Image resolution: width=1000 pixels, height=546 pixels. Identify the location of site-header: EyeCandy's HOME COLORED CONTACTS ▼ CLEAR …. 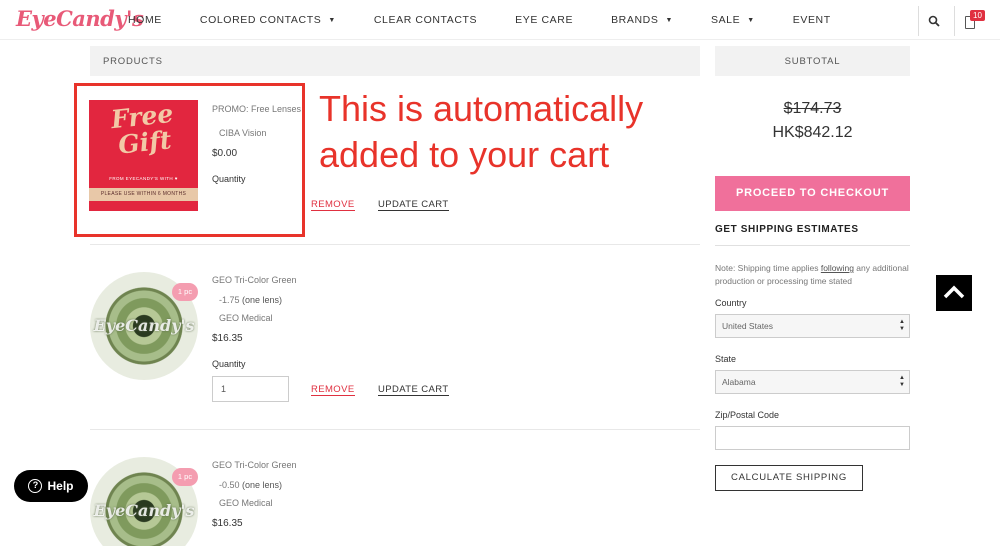
(500, 20).